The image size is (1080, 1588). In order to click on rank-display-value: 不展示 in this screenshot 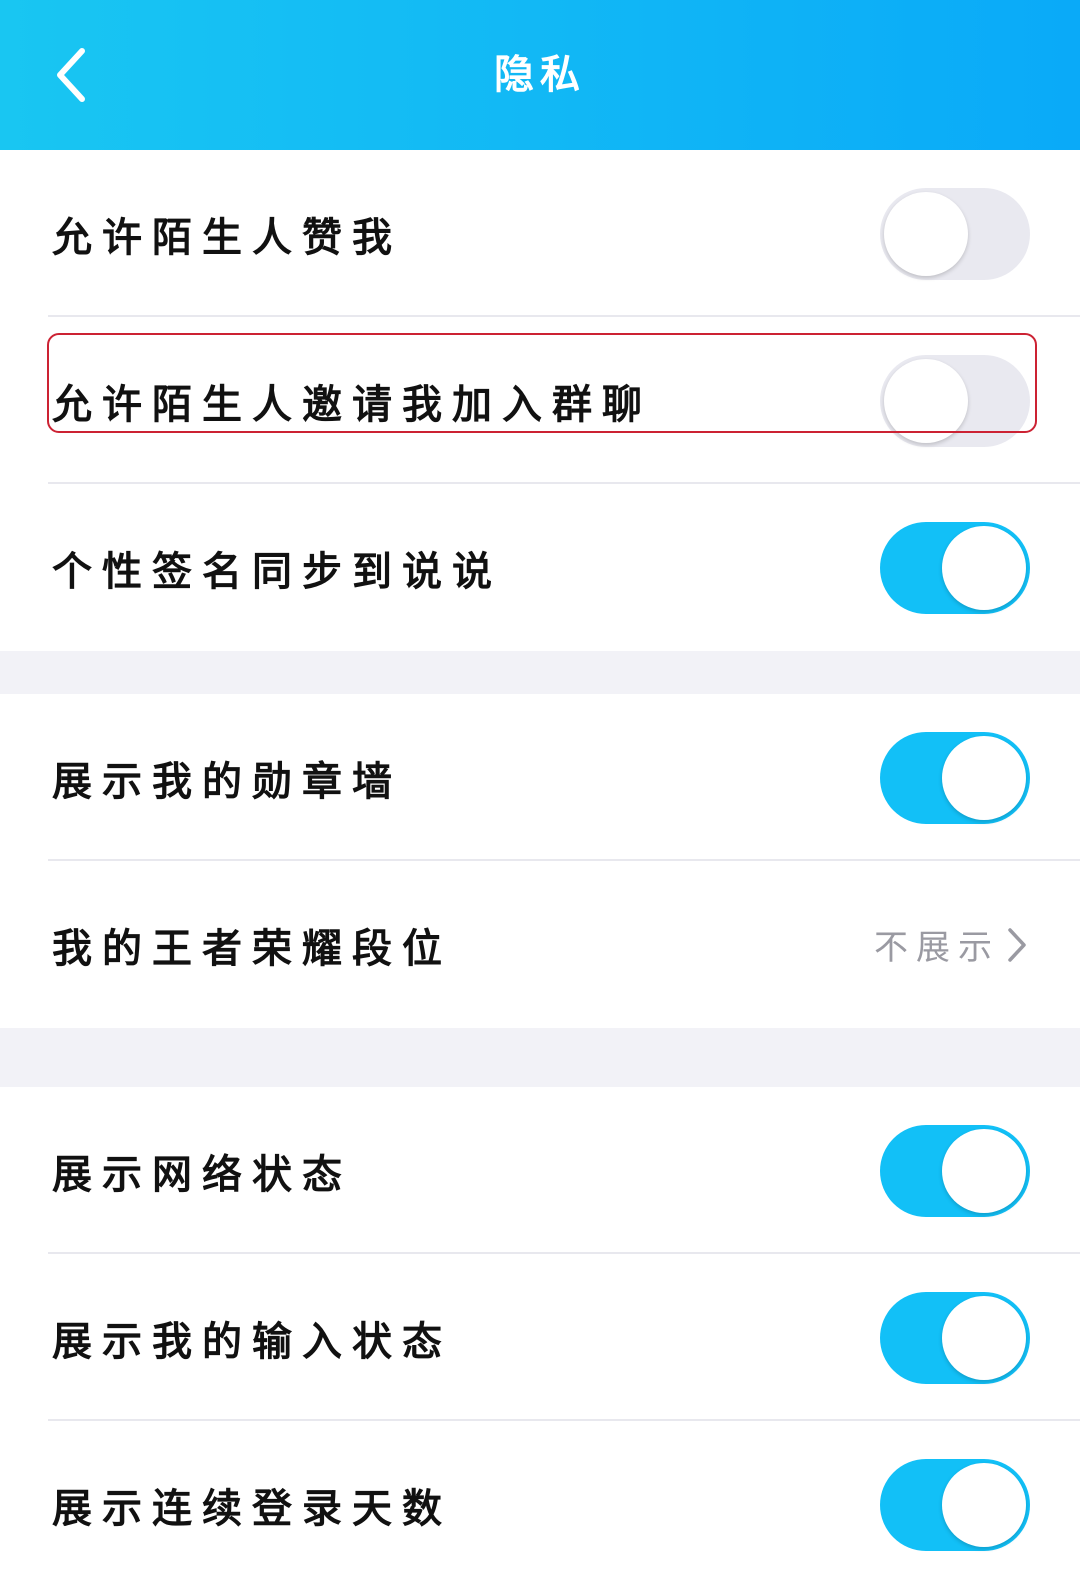, I will do `click(937, 948)`.